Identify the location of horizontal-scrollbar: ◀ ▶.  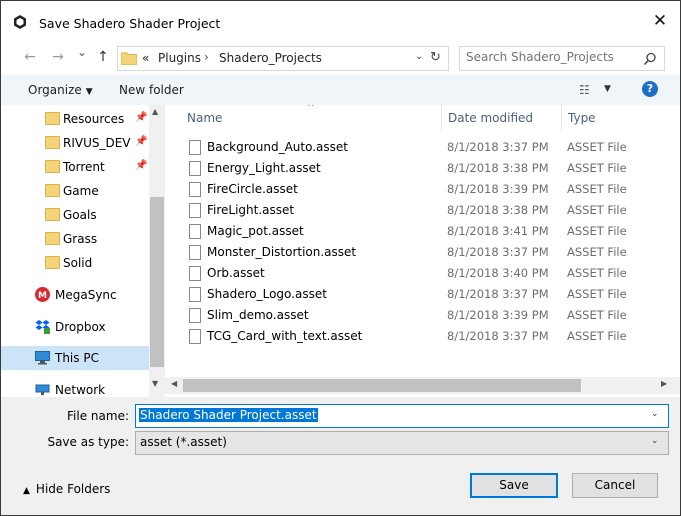
(422, 385).